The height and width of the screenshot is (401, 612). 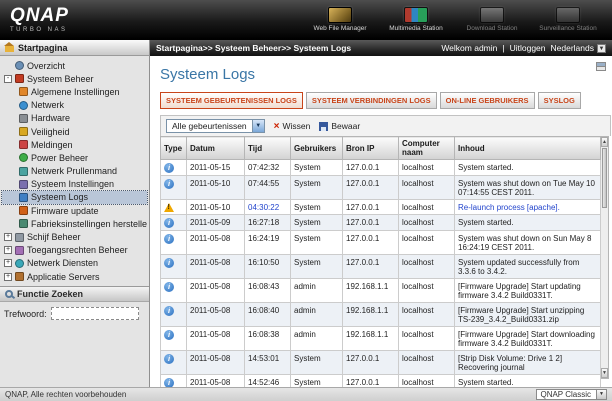 I want to click on sidebar-item-label: Systeem Instellingen, so click(x=73, y=184).